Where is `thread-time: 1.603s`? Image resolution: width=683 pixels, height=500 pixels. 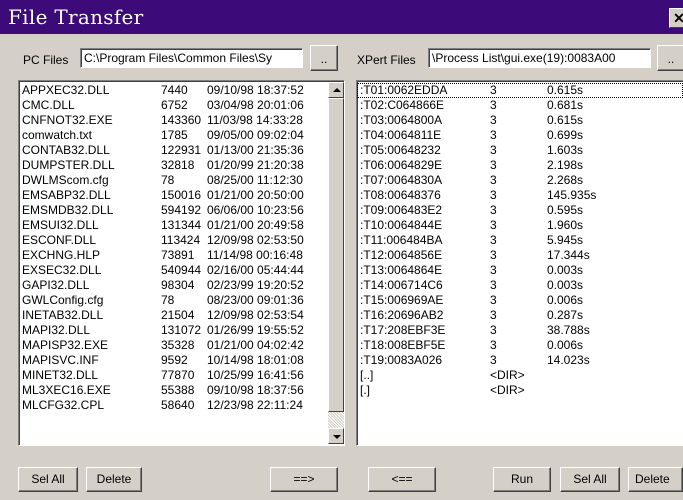 thread-time: 1.603s is located at coordinates (565, 150).